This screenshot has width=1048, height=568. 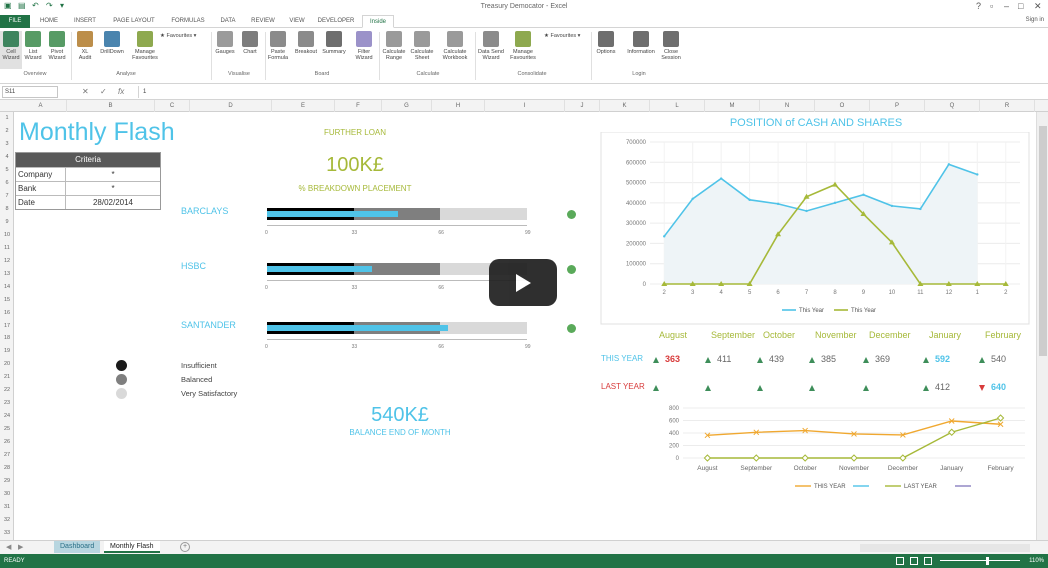 I want to click on column-header: J, so click(x=582, y=106).